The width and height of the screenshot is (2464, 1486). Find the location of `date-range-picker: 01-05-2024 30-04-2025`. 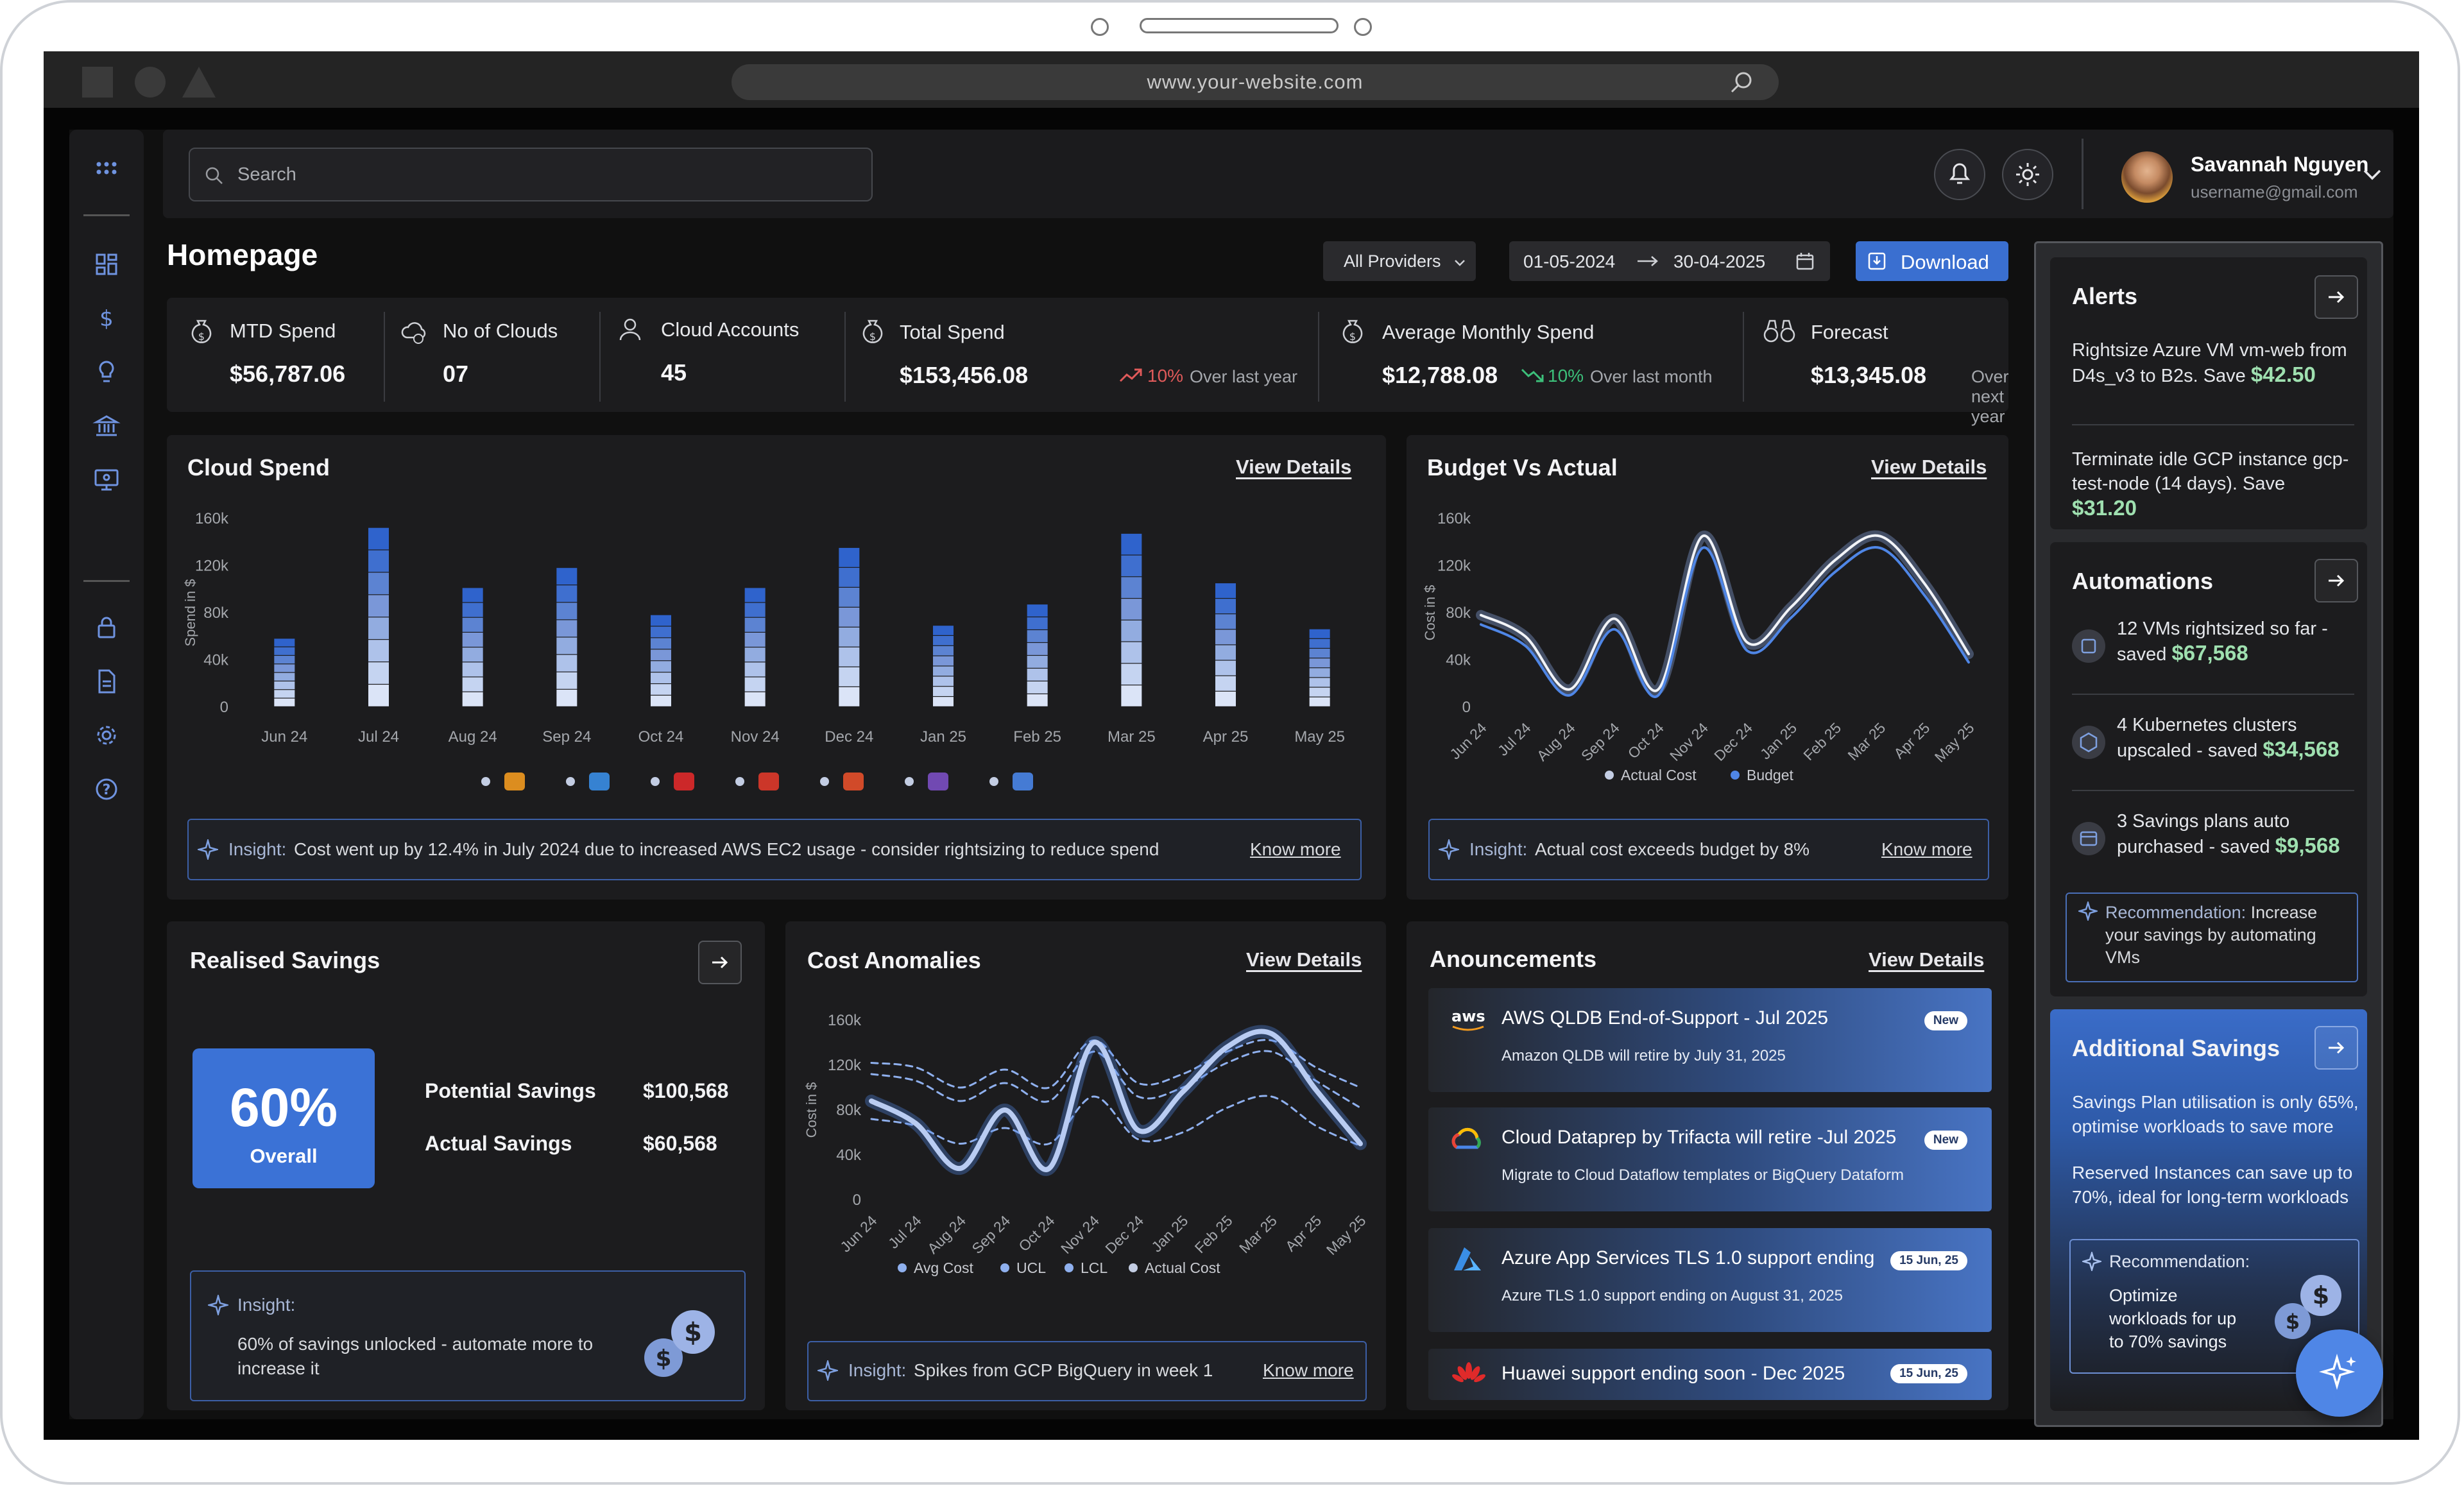

date-range-picker: 01-05-2024 30-04-2025 is located at coordinates (1670, 261).